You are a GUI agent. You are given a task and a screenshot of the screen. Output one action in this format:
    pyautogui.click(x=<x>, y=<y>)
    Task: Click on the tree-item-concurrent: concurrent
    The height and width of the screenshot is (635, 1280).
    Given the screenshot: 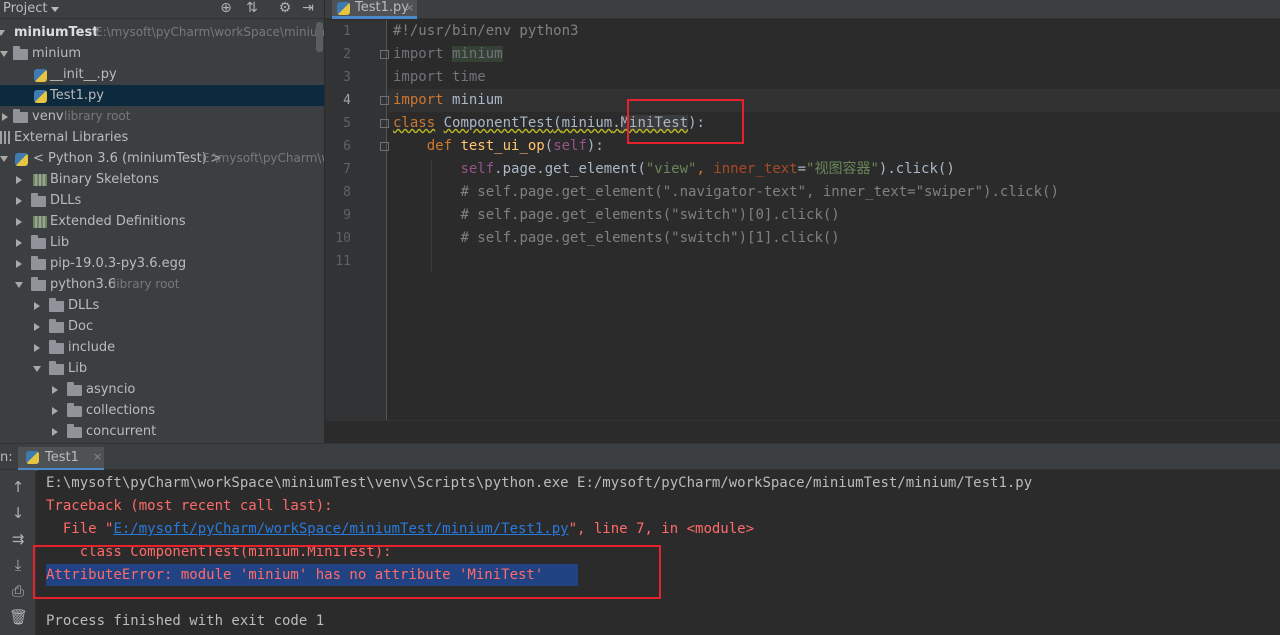 What is the action you would take?
    pyautogui.click(x=162, y=431)
    